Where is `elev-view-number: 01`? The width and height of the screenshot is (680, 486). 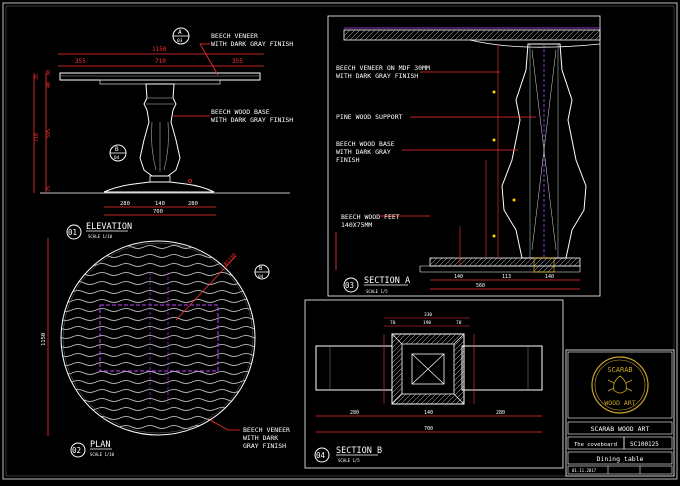
elev-view-number: 01 is located at coordinates (72, 232).